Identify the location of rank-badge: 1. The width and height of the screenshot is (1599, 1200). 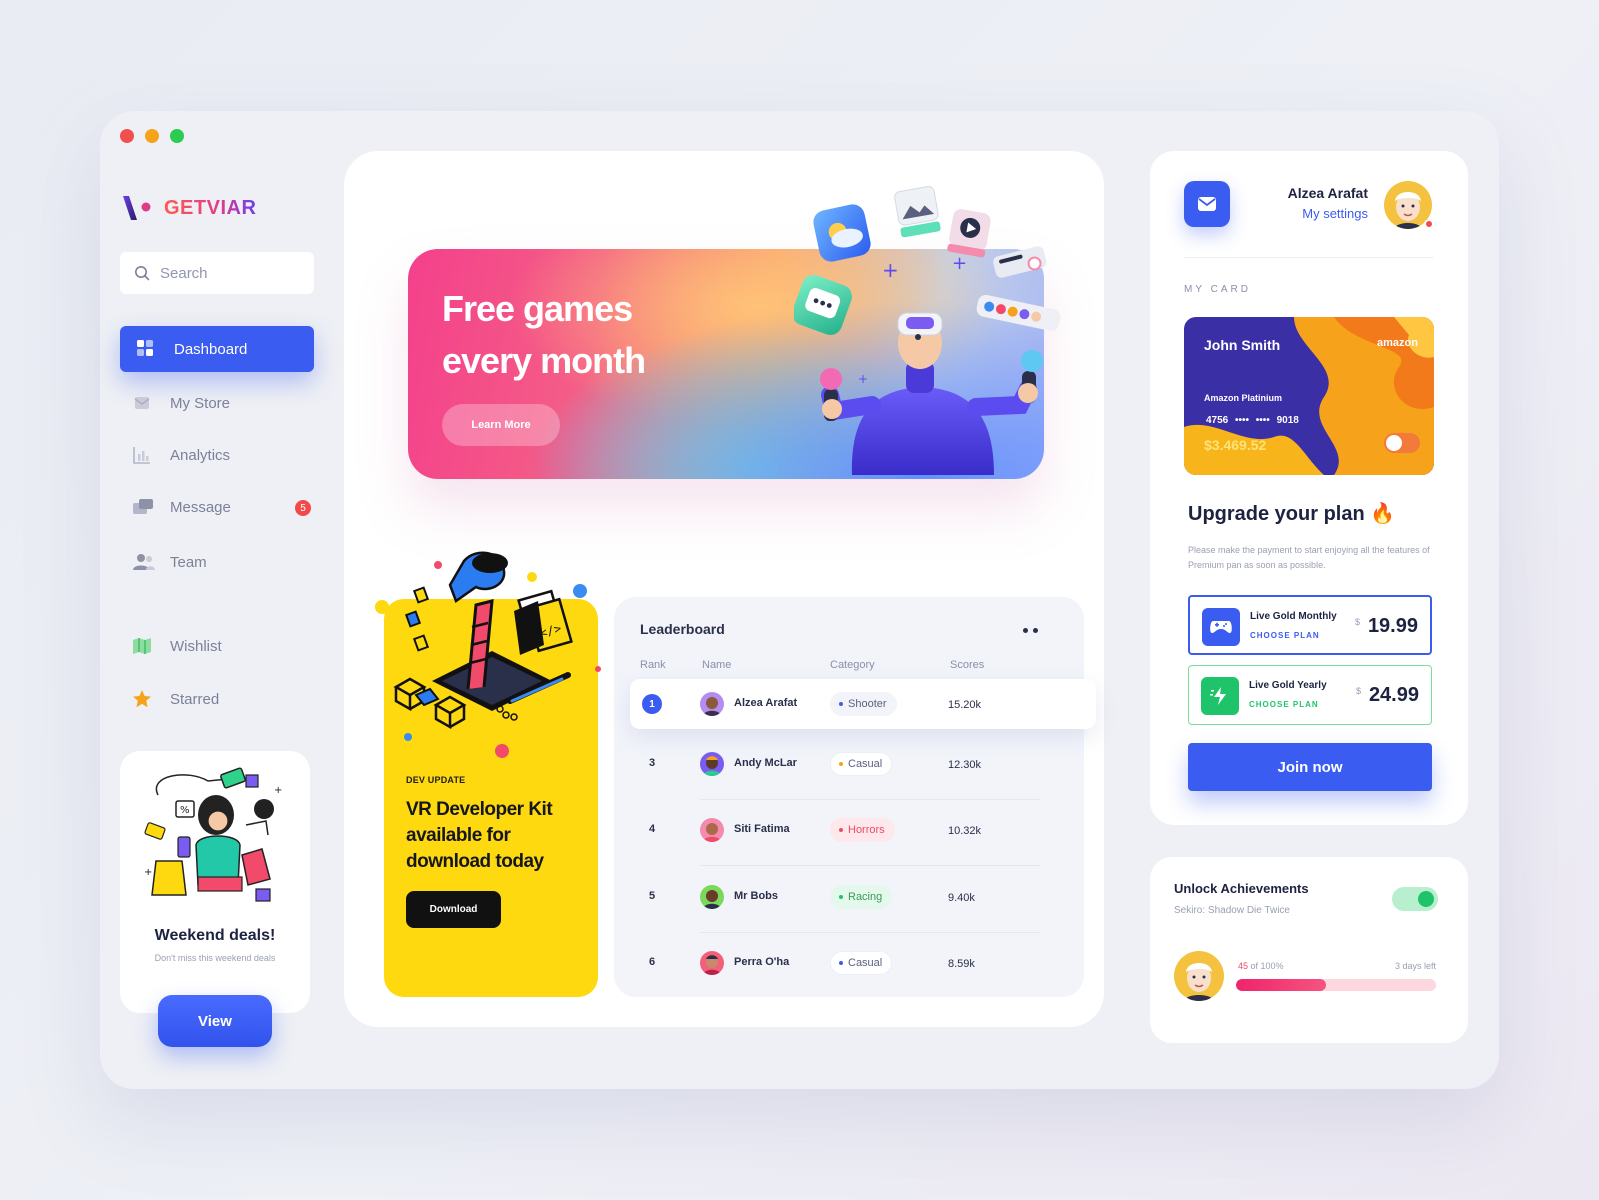
(652, 704).